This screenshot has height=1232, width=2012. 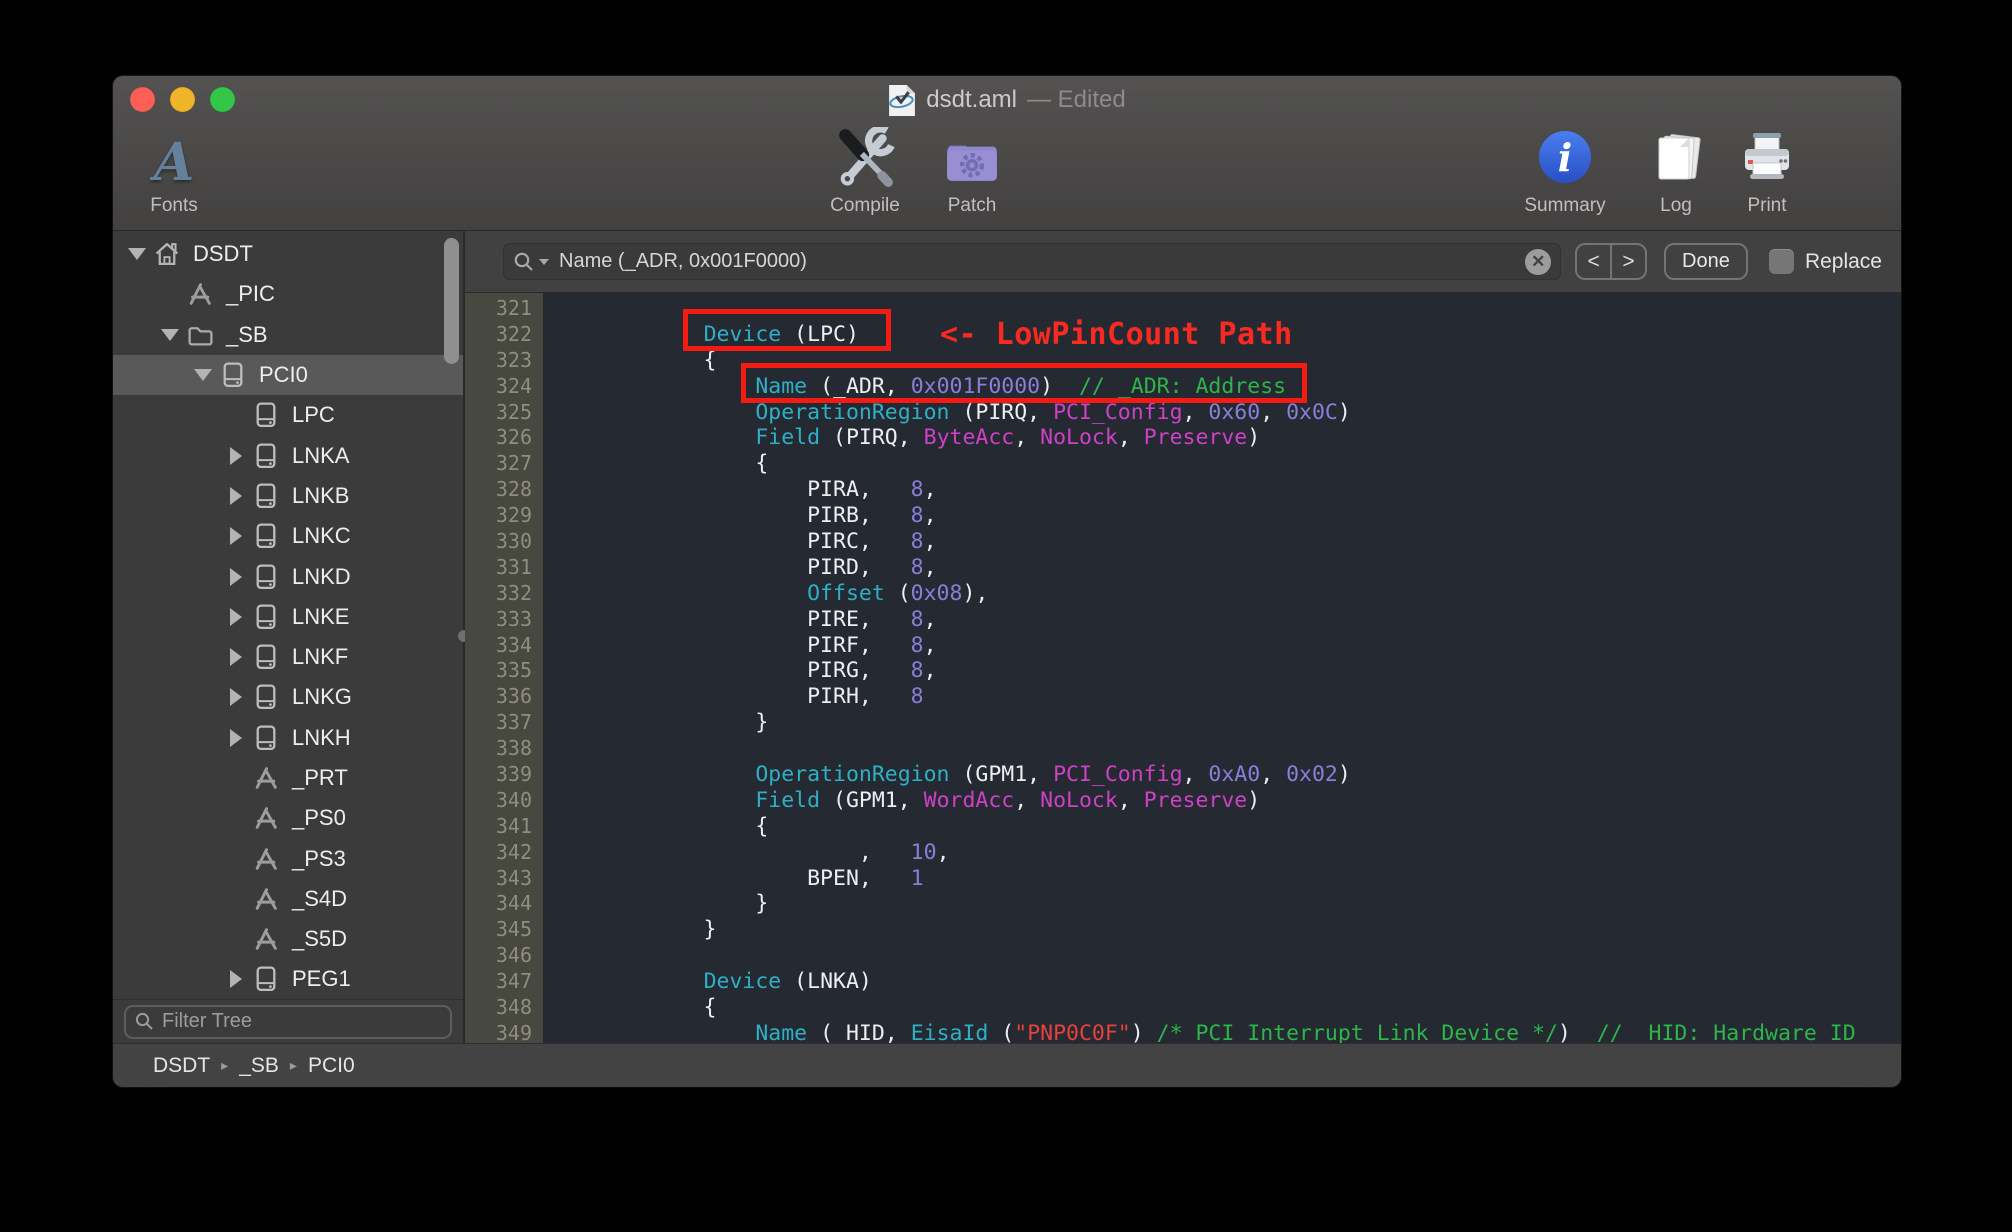 I want to click on replace-label: Replace, so click(x=1843, y=261).